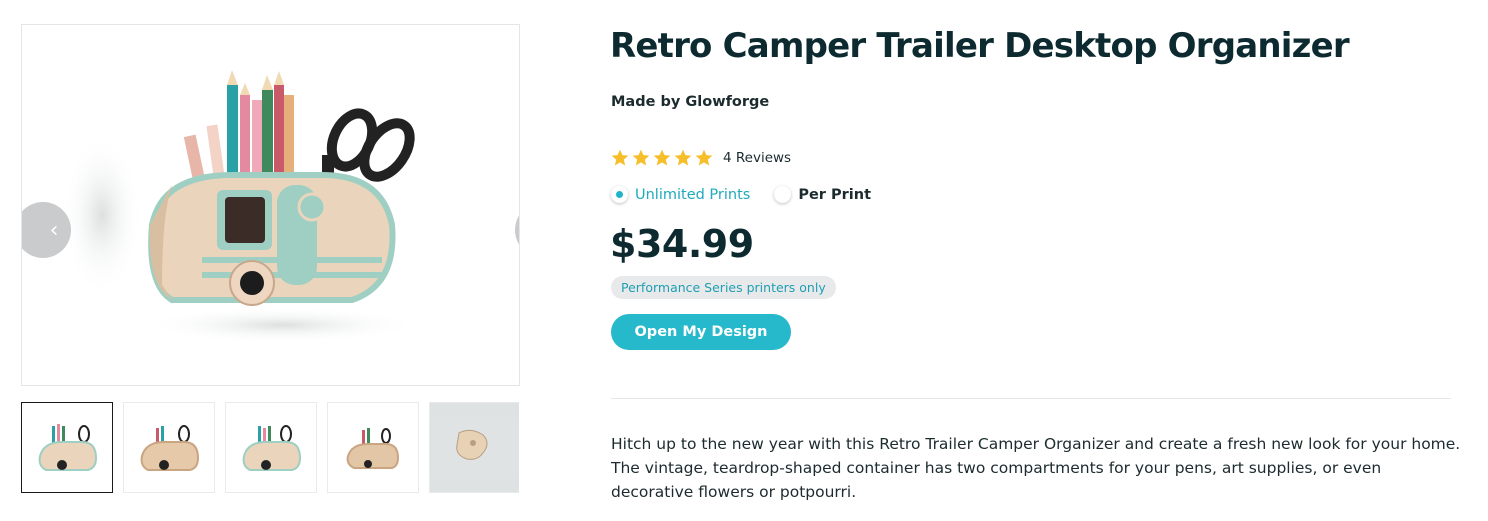 This screenshot has width=1488, height=521. What do you see at coordinates (619, 194) in the screenshot?
I see `radio-selected` at bounding box center [619, 194].